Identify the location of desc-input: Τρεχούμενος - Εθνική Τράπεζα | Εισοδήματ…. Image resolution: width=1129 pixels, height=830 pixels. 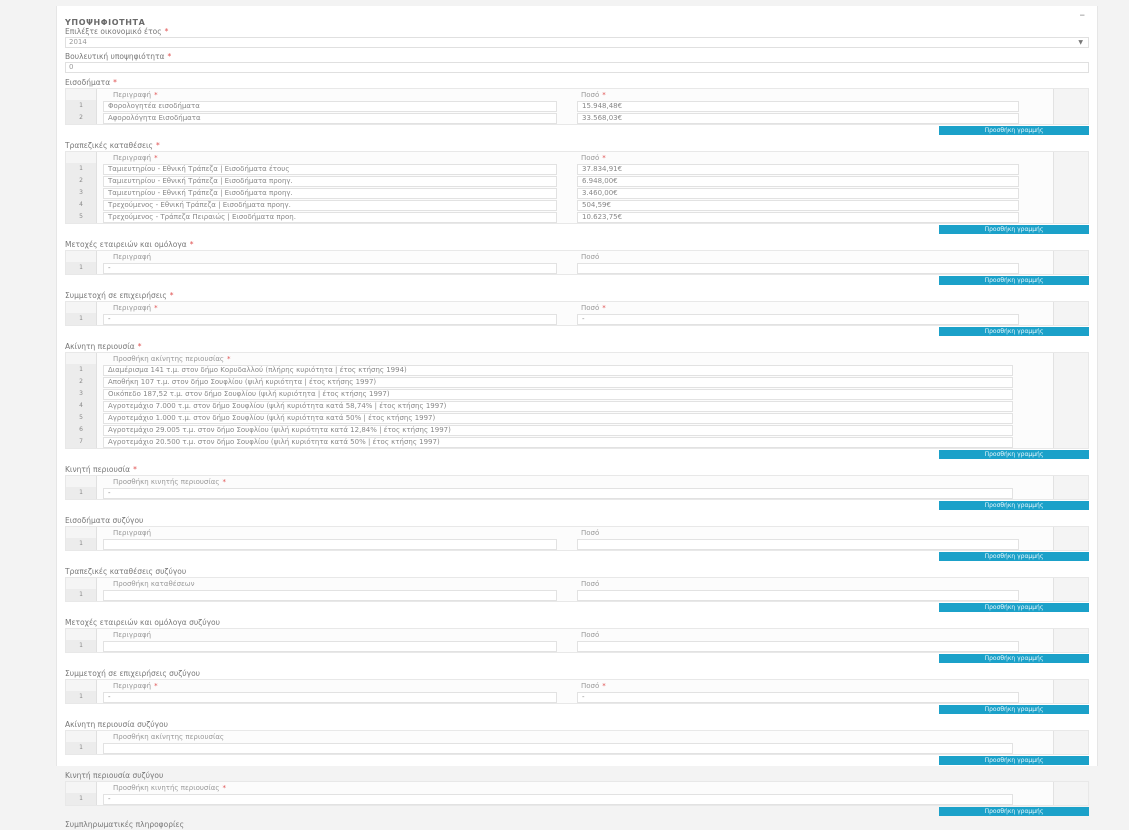
(330, 205).